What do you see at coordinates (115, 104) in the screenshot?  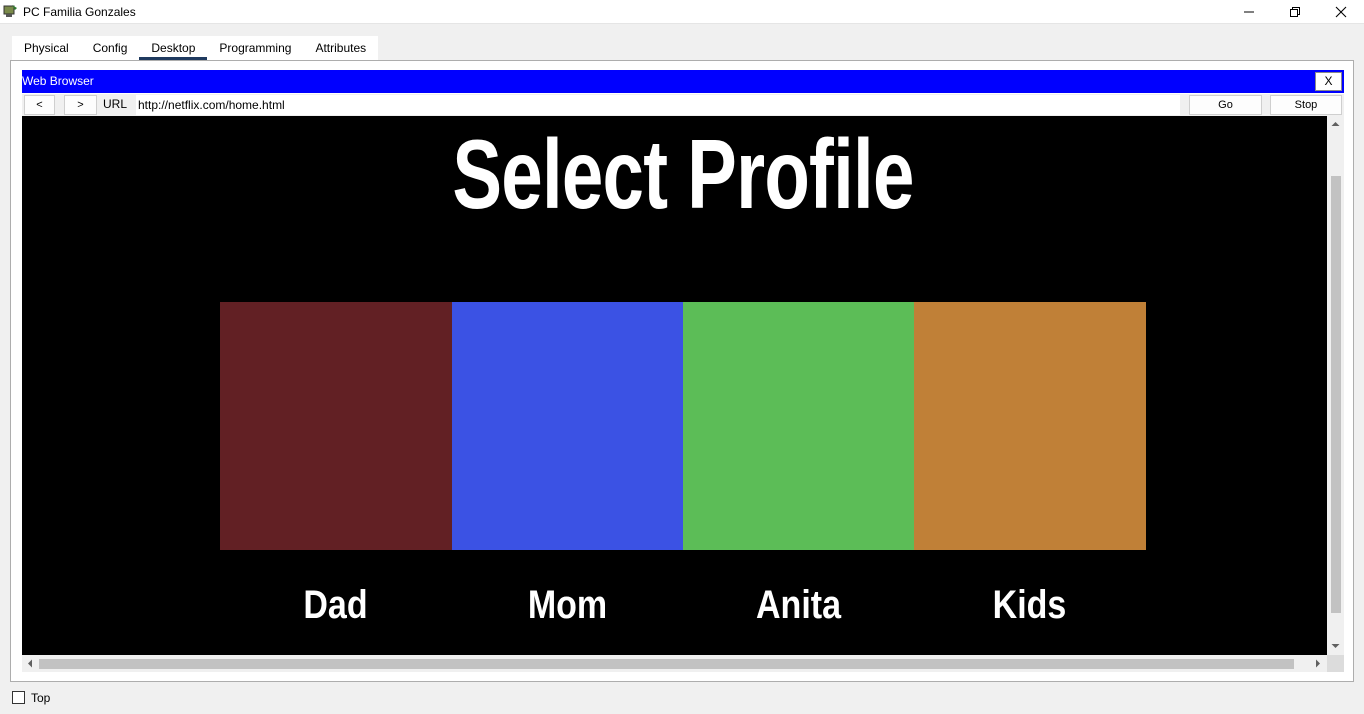 I see `url-label: URL` at bounding box center [115, 104].